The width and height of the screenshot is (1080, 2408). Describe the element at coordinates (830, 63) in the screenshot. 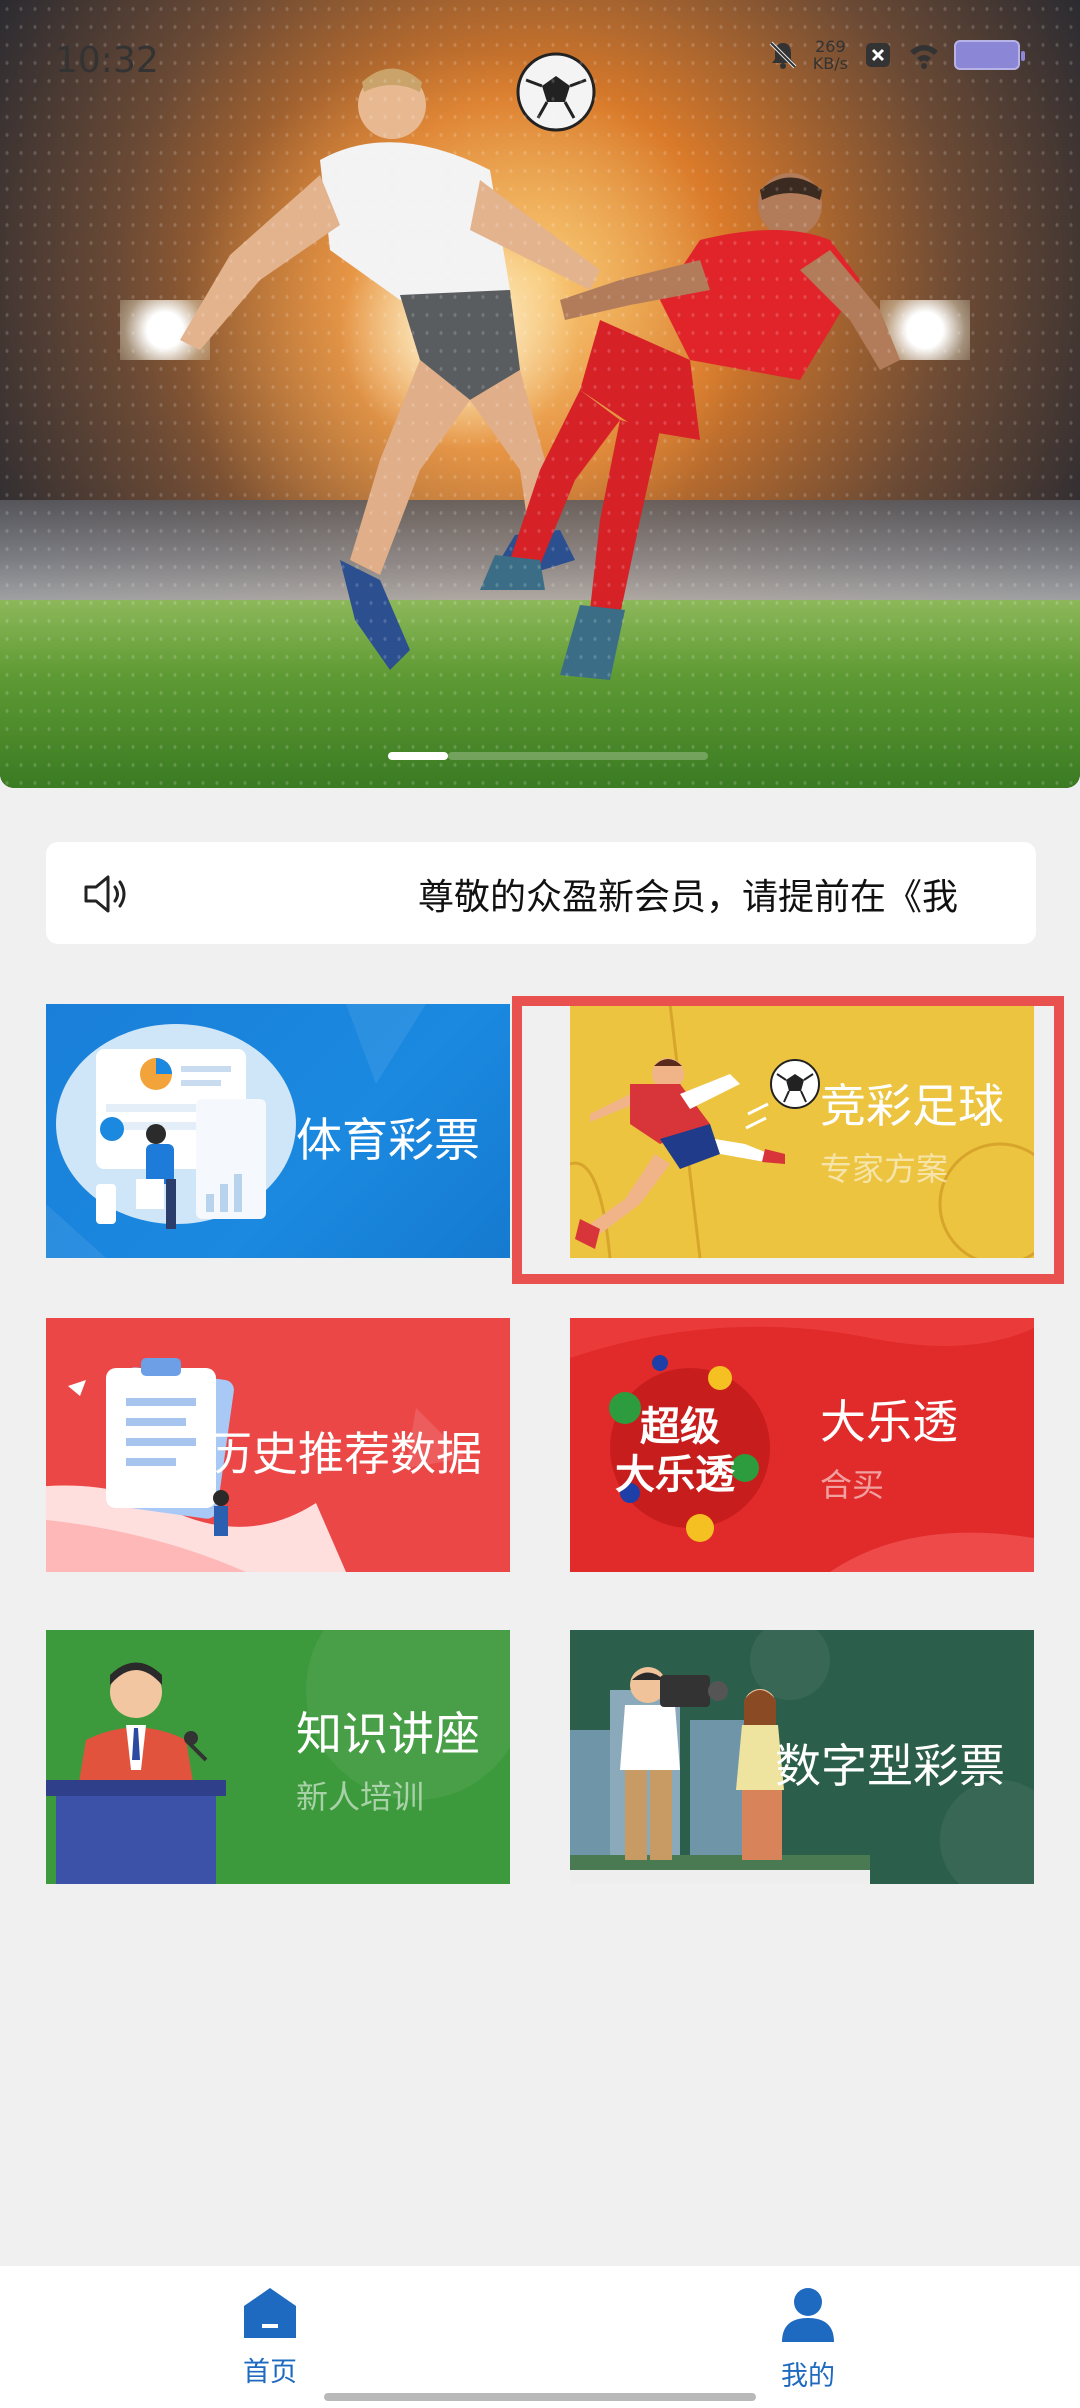

I see `network-speed-unit: KB/s` at that location.